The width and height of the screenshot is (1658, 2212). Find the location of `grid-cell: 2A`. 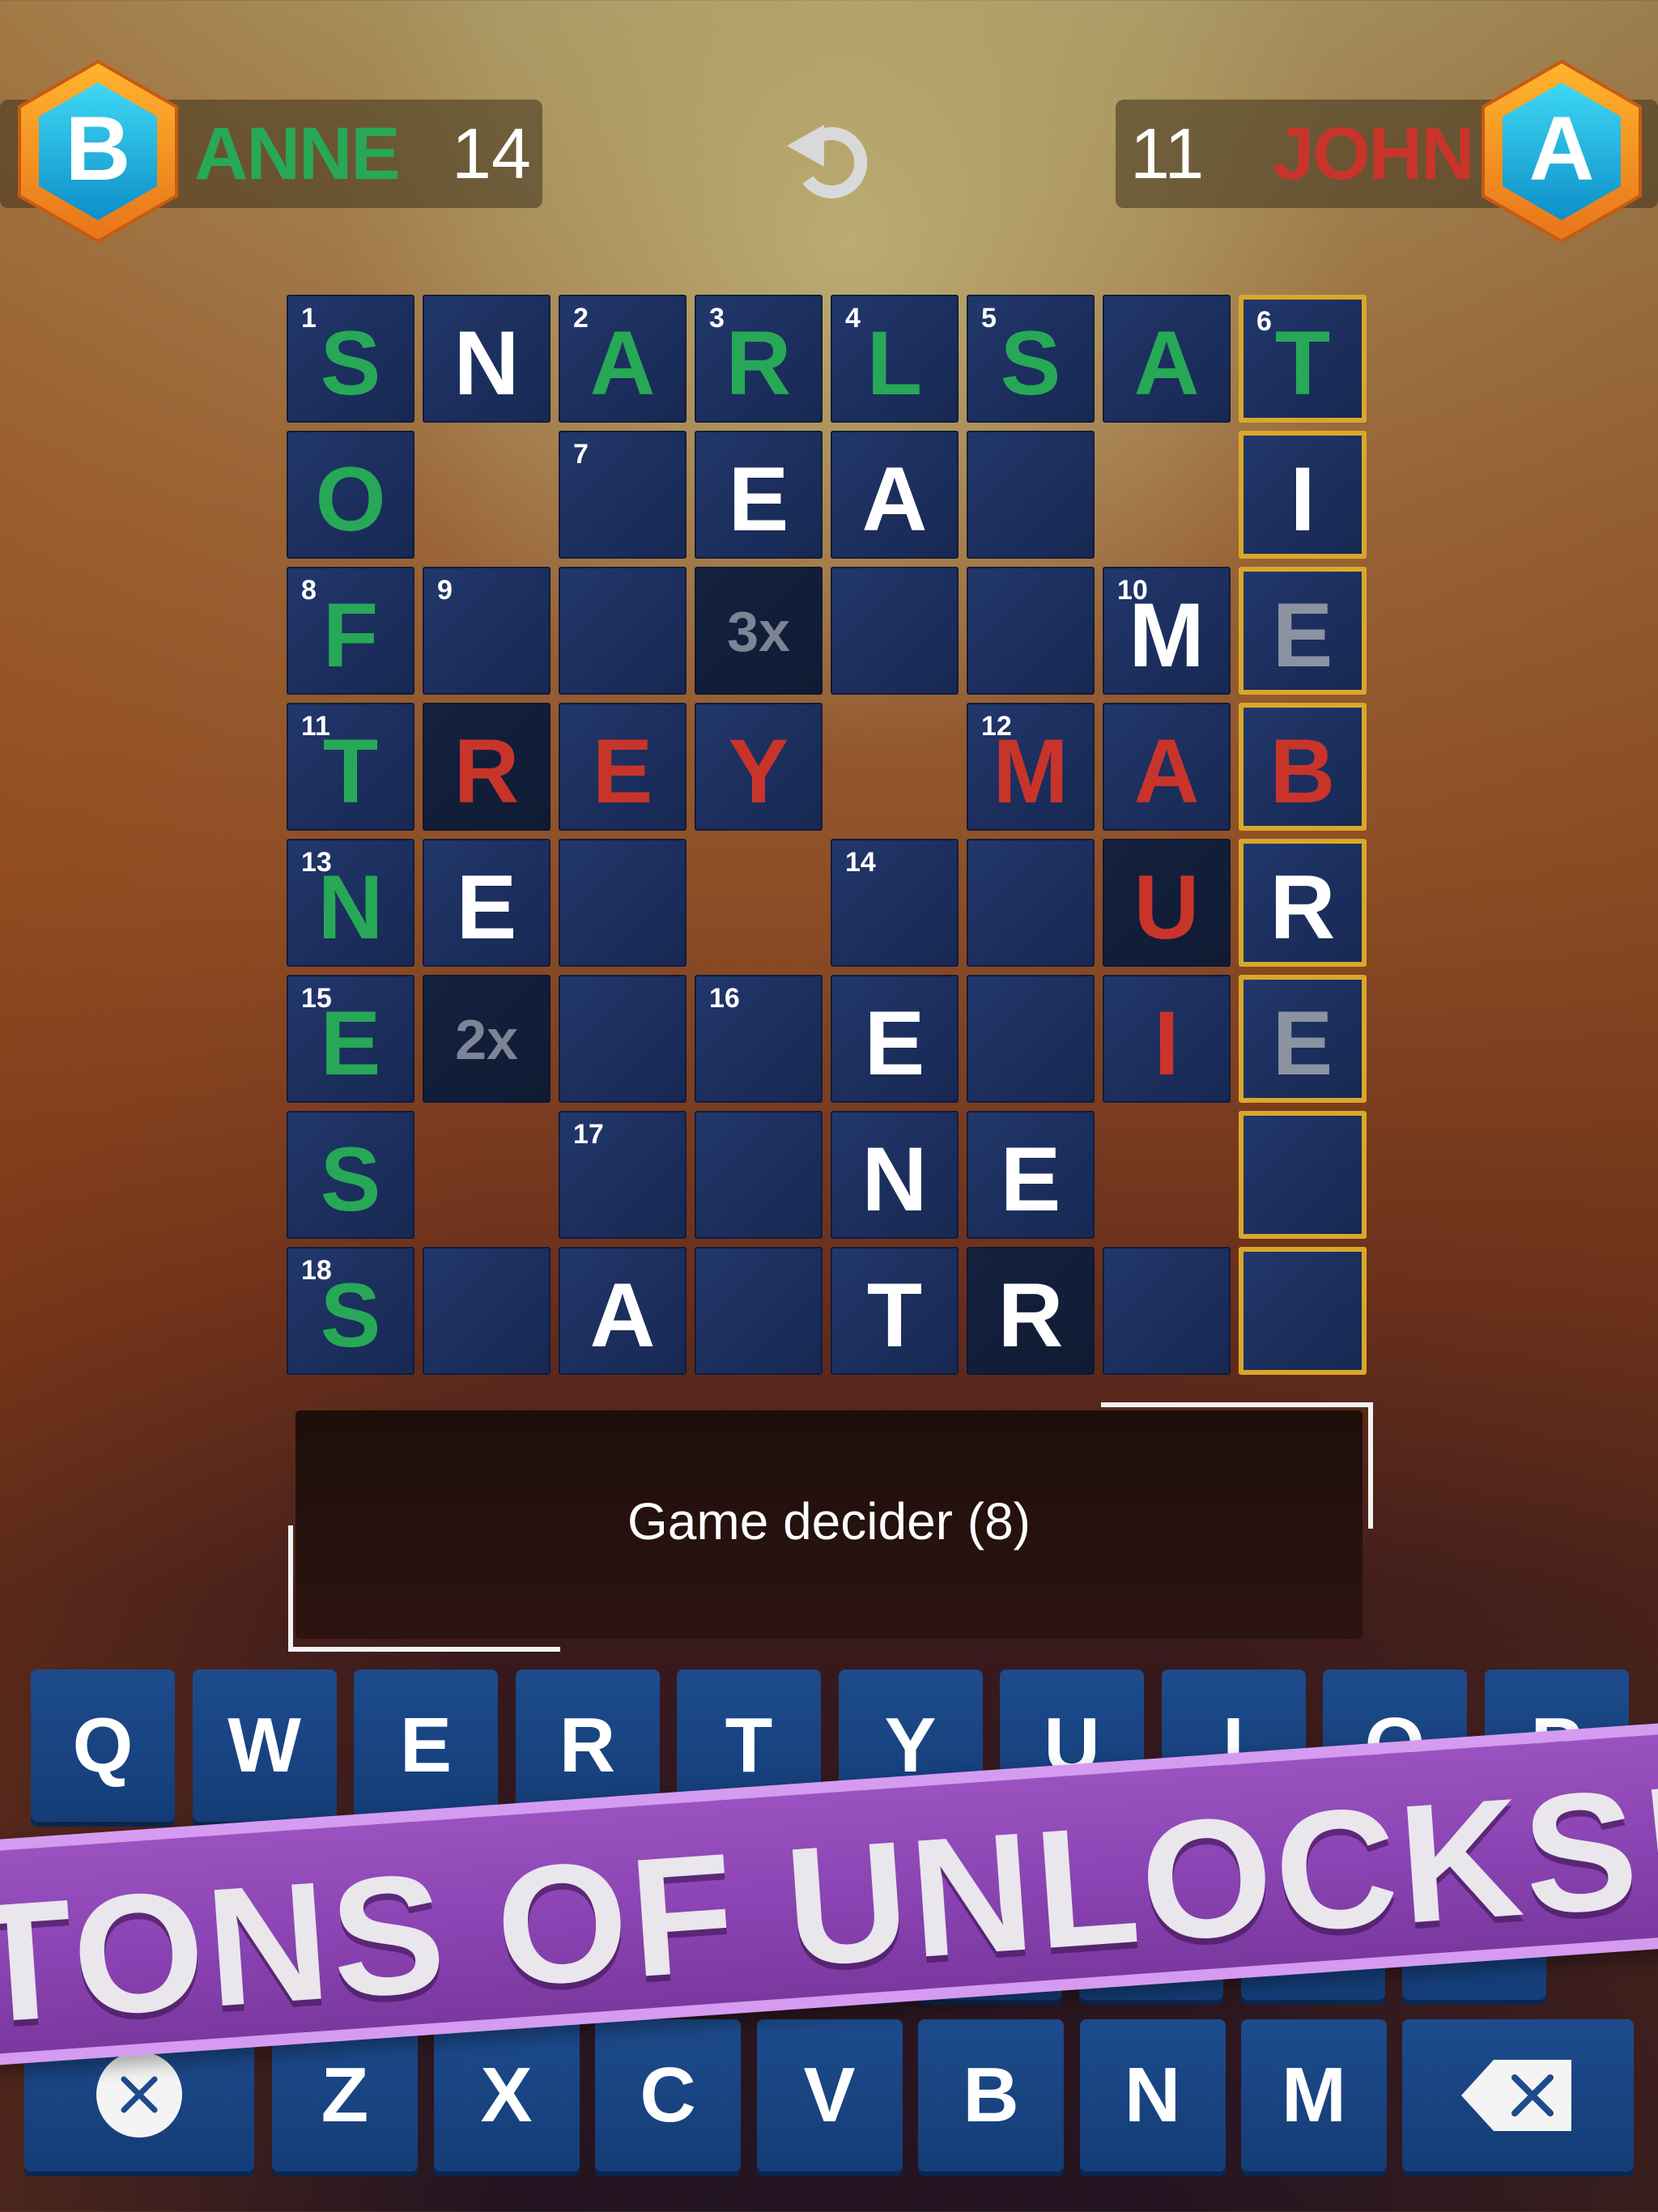

grid-cell: 2A is located at coordinates (623, 359).